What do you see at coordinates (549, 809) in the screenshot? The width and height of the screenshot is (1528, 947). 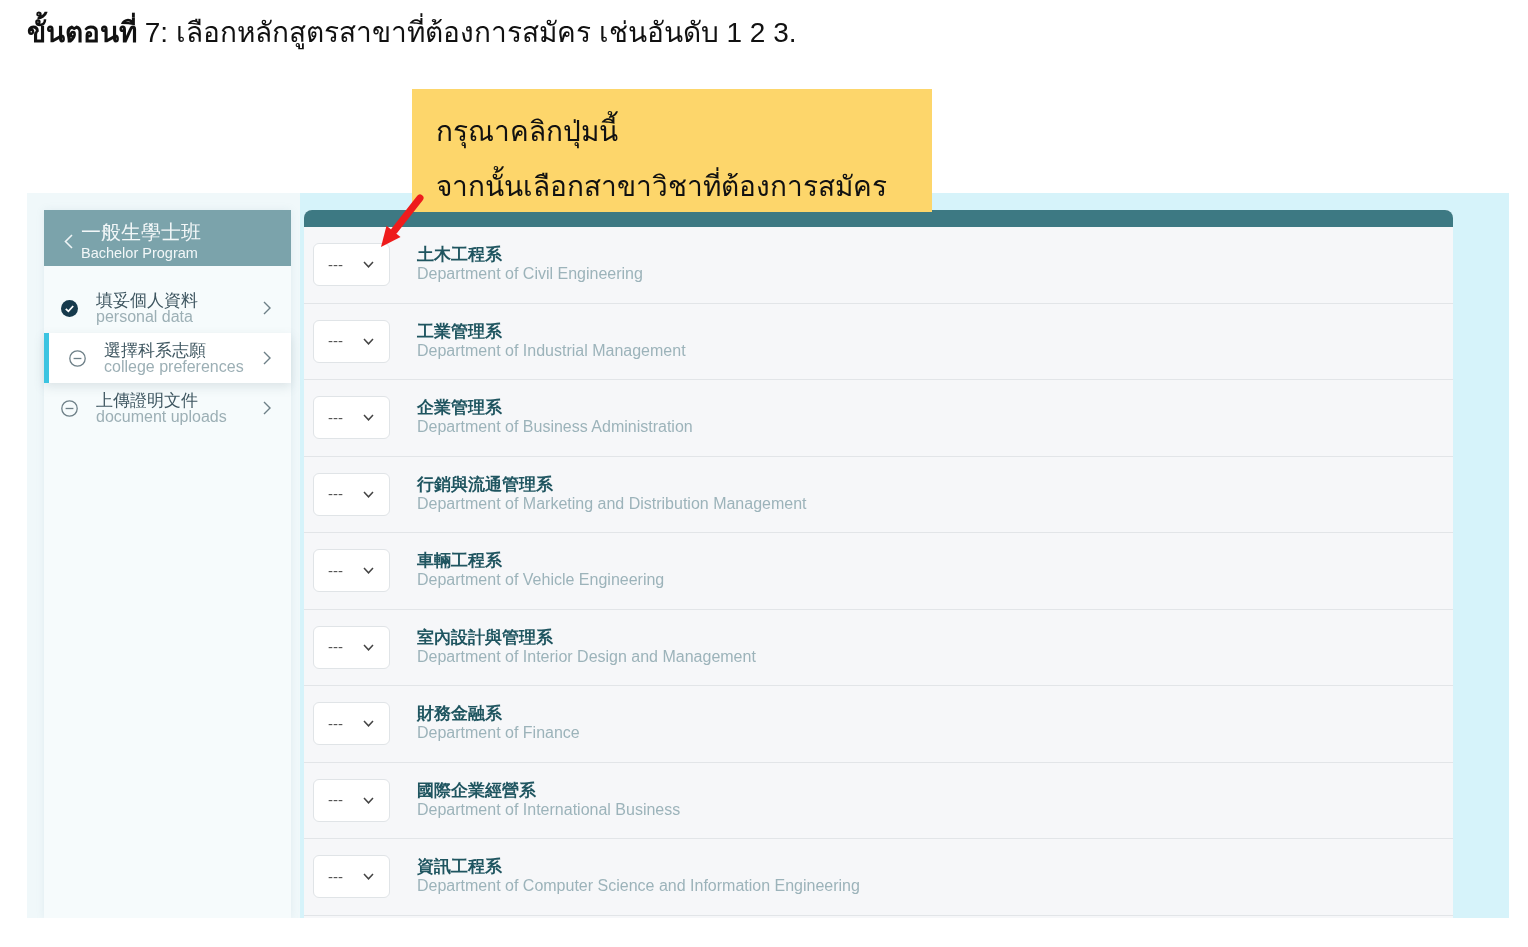 I see `department-name-english: Department of International Business` at bounding box center [549, 809].